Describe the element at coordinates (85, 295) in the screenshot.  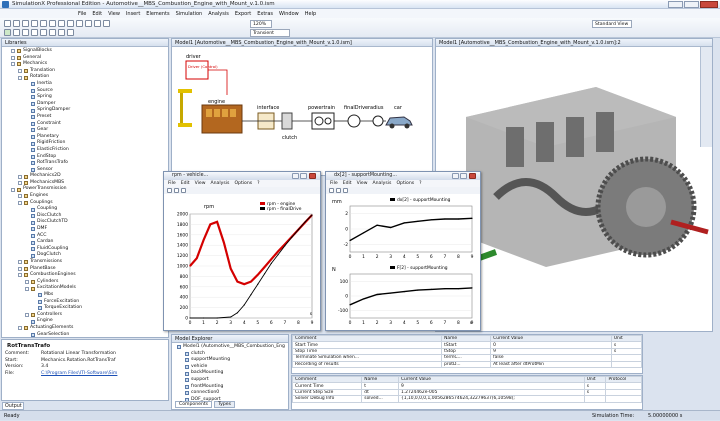
I see `library-item: Mbs` at that location.